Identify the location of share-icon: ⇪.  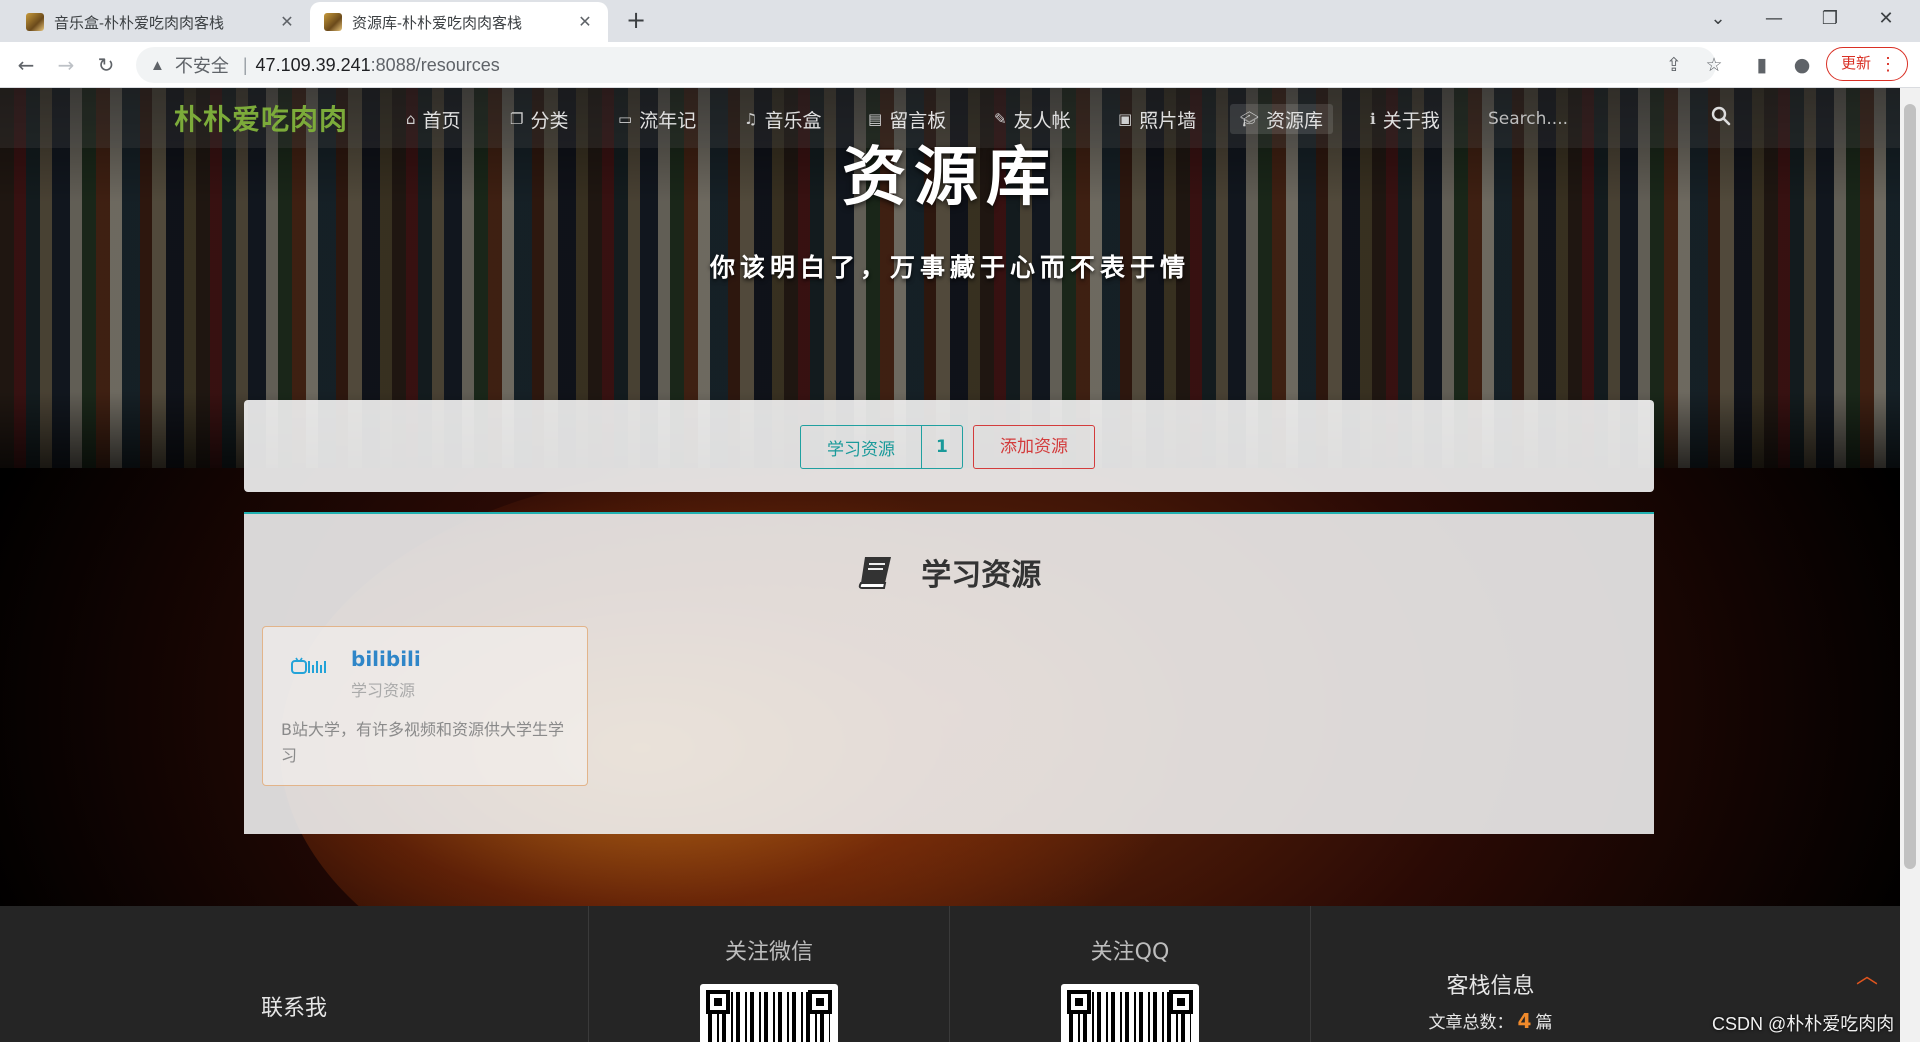
(1674, 65).